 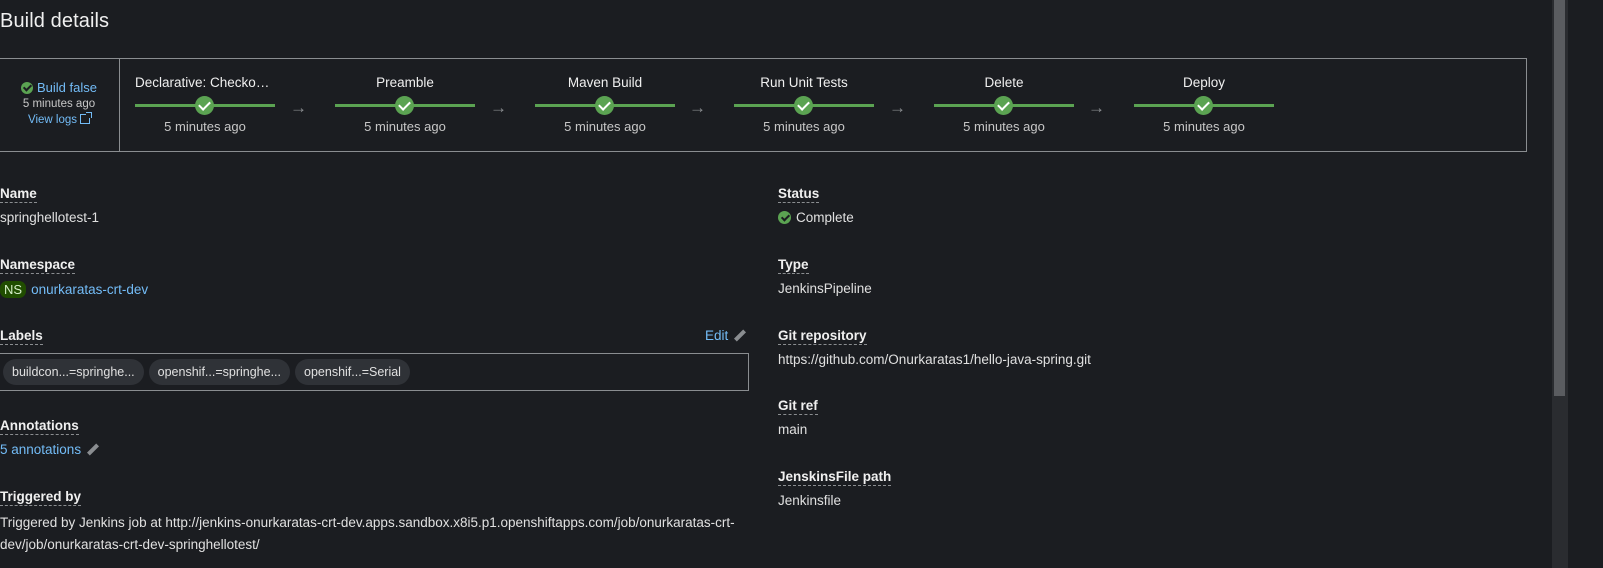 What do you see at coordinates (716, 335) in the screenshot?
I see `edit-labels-label: Edit` at bounding box center [716, 335].